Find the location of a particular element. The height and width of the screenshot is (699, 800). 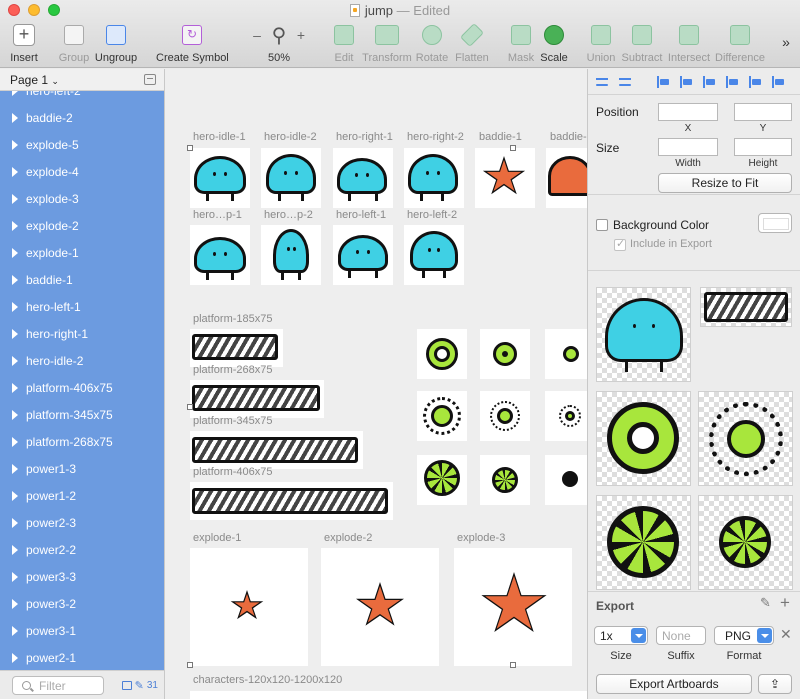

artboard-label: characters-120x120-1200x120 is located at coordinates (267, 680).